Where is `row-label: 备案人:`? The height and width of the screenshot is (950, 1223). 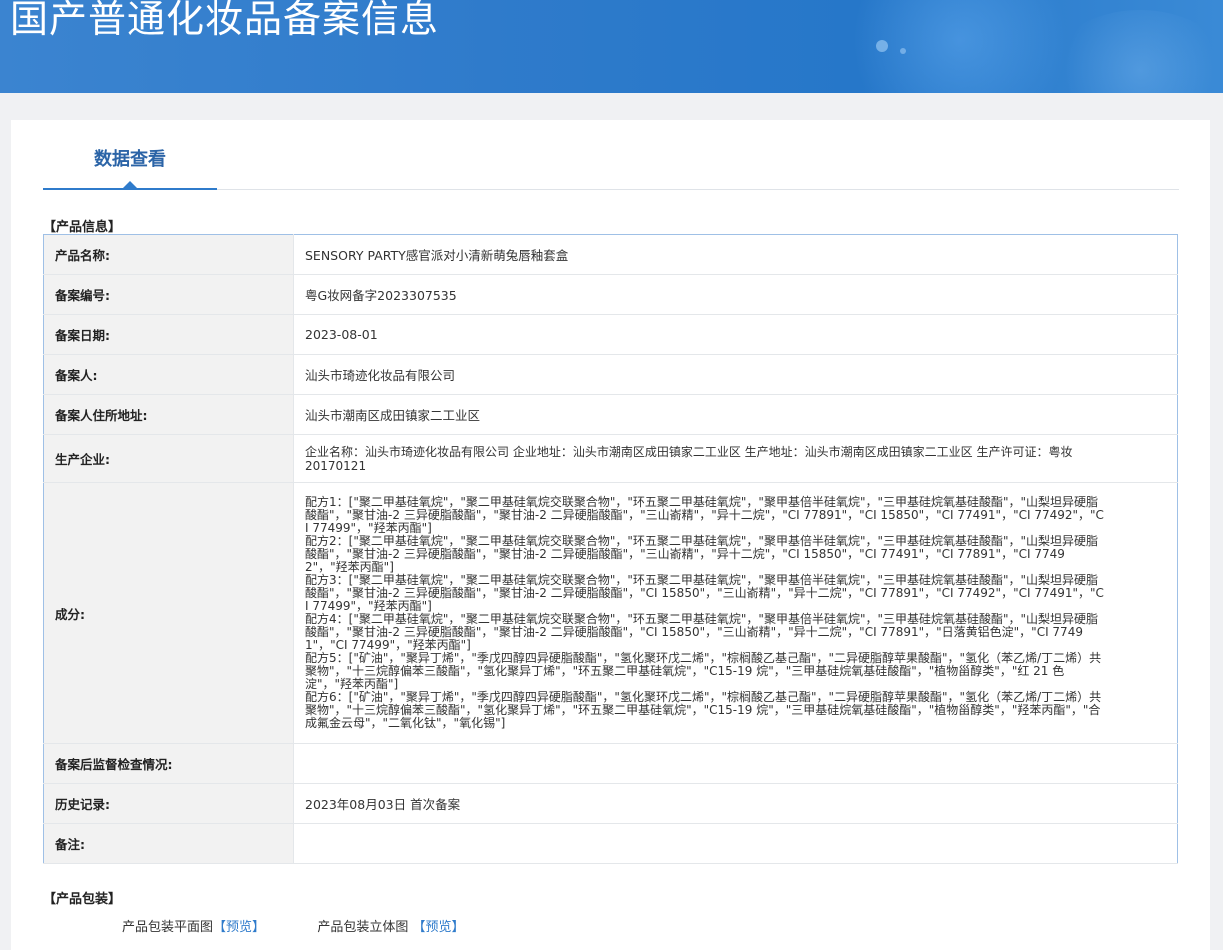 row-label: 备案人: is located at coordinates (168, 374).